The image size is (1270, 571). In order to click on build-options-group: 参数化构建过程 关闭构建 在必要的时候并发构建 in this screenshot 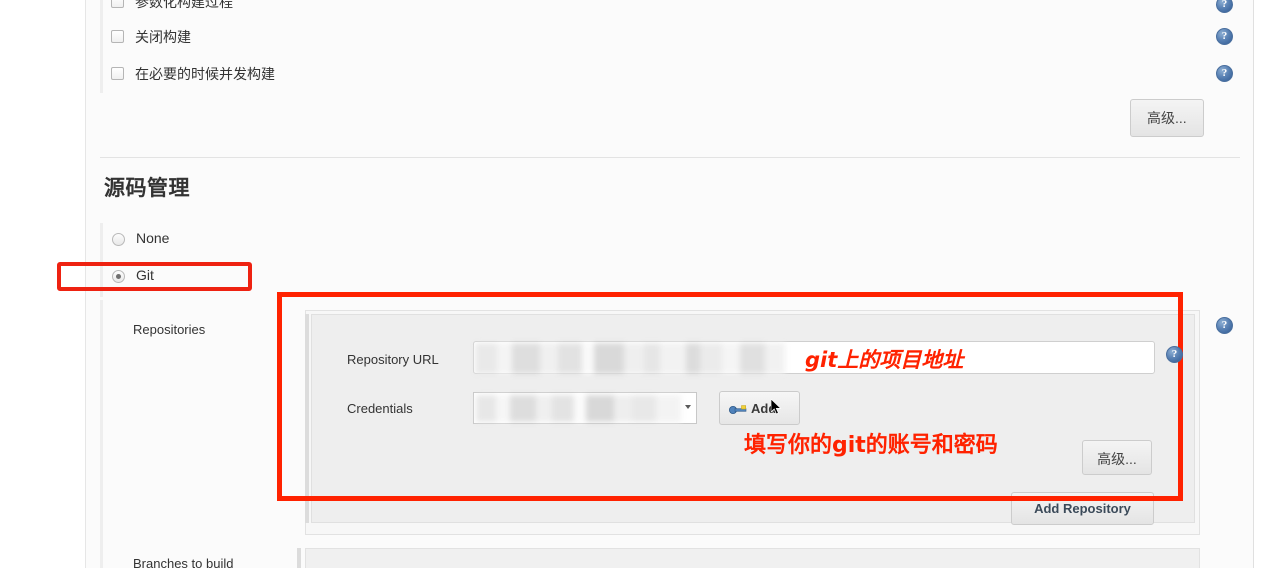, I will do `click(650, 46)`.